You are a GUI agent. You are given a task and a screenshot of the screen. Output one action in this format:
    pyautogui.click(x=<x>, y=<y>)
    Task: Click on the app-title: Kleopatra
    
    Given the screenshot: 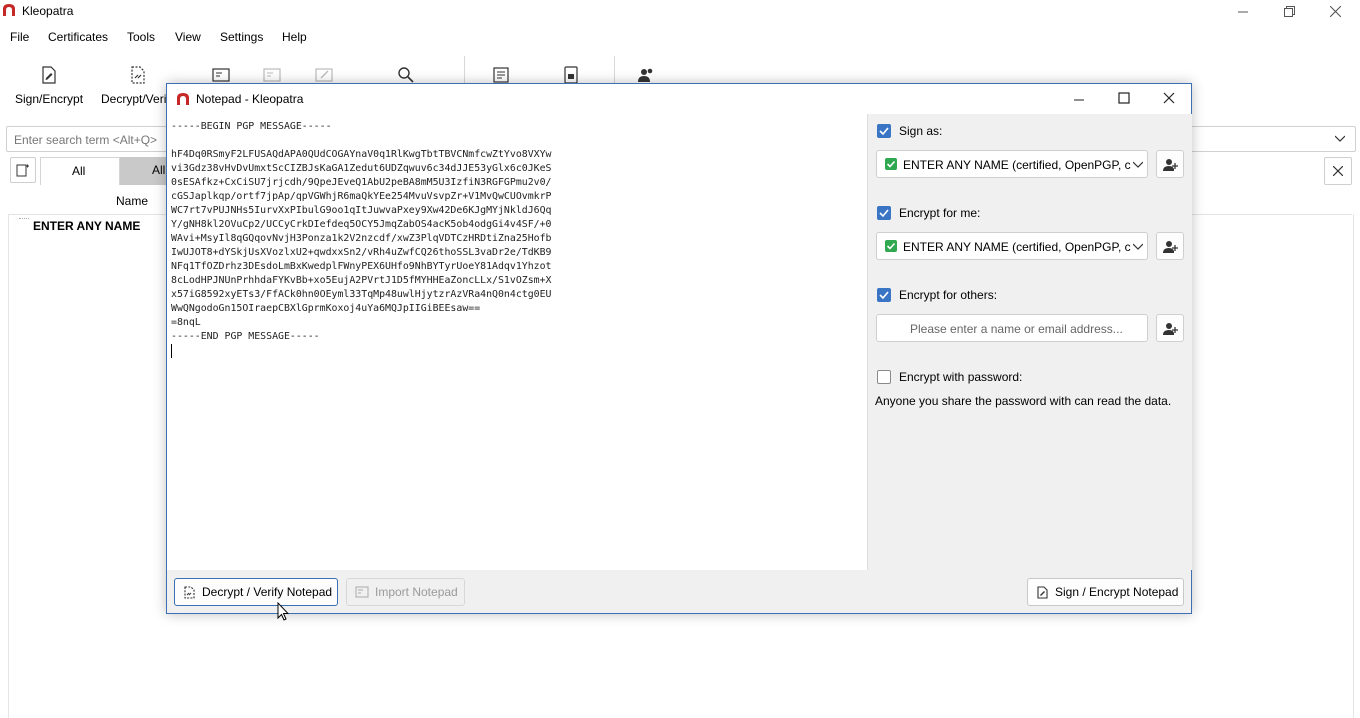 What is the action you would take?
    pyautogui.click(x=48, y=11)
    